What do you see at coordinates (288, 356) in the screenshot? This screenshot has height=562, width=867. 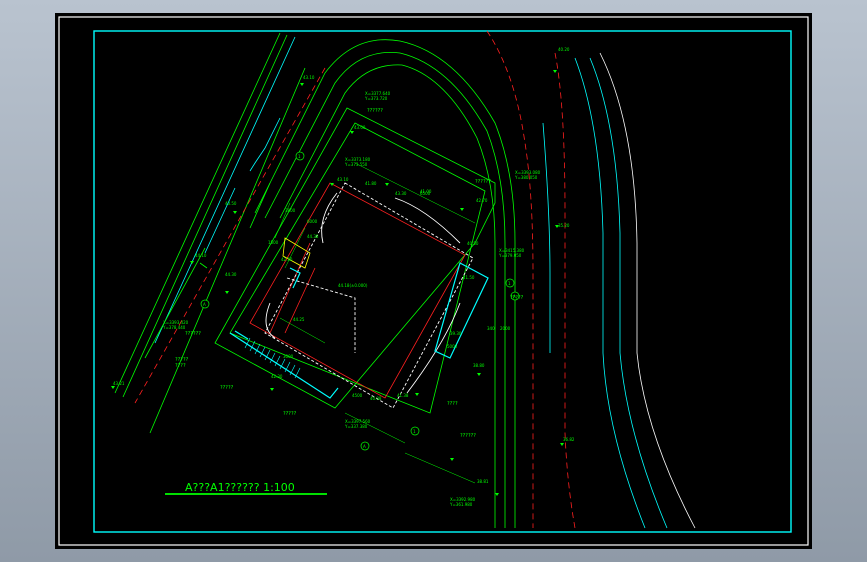 I see `dim-label: 3000` at bounding box center [288, 356].